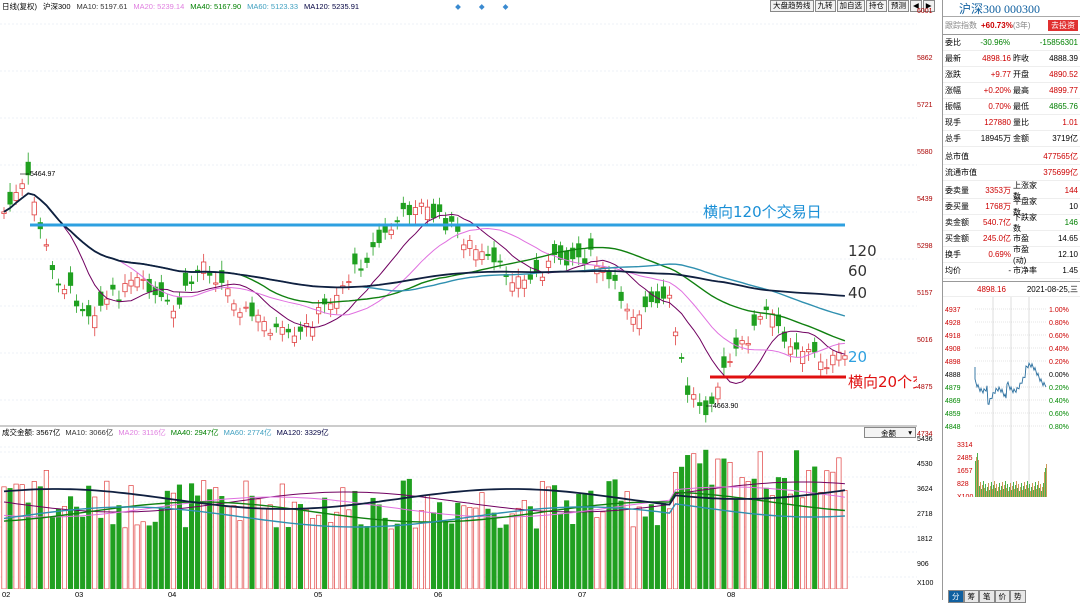 This screenshot has height=603, width=1080. What do you see at coordinates (953, 336) in the screenshot?
I see `svg-text: 4918` at bounding box center [953, 336].